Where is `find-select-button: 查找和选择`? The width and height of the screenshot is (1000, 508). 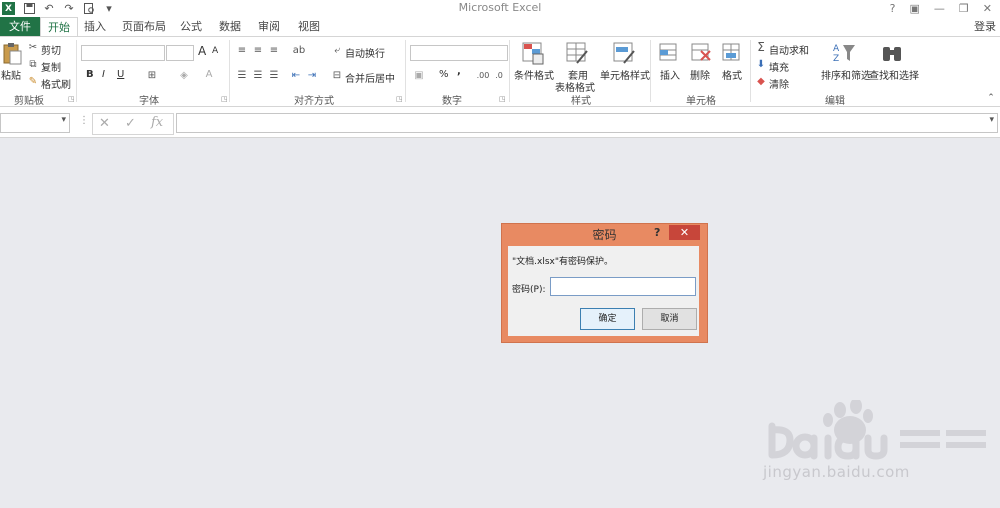 find-select-button: 查找和选择 is located at coordinates (894, 74).